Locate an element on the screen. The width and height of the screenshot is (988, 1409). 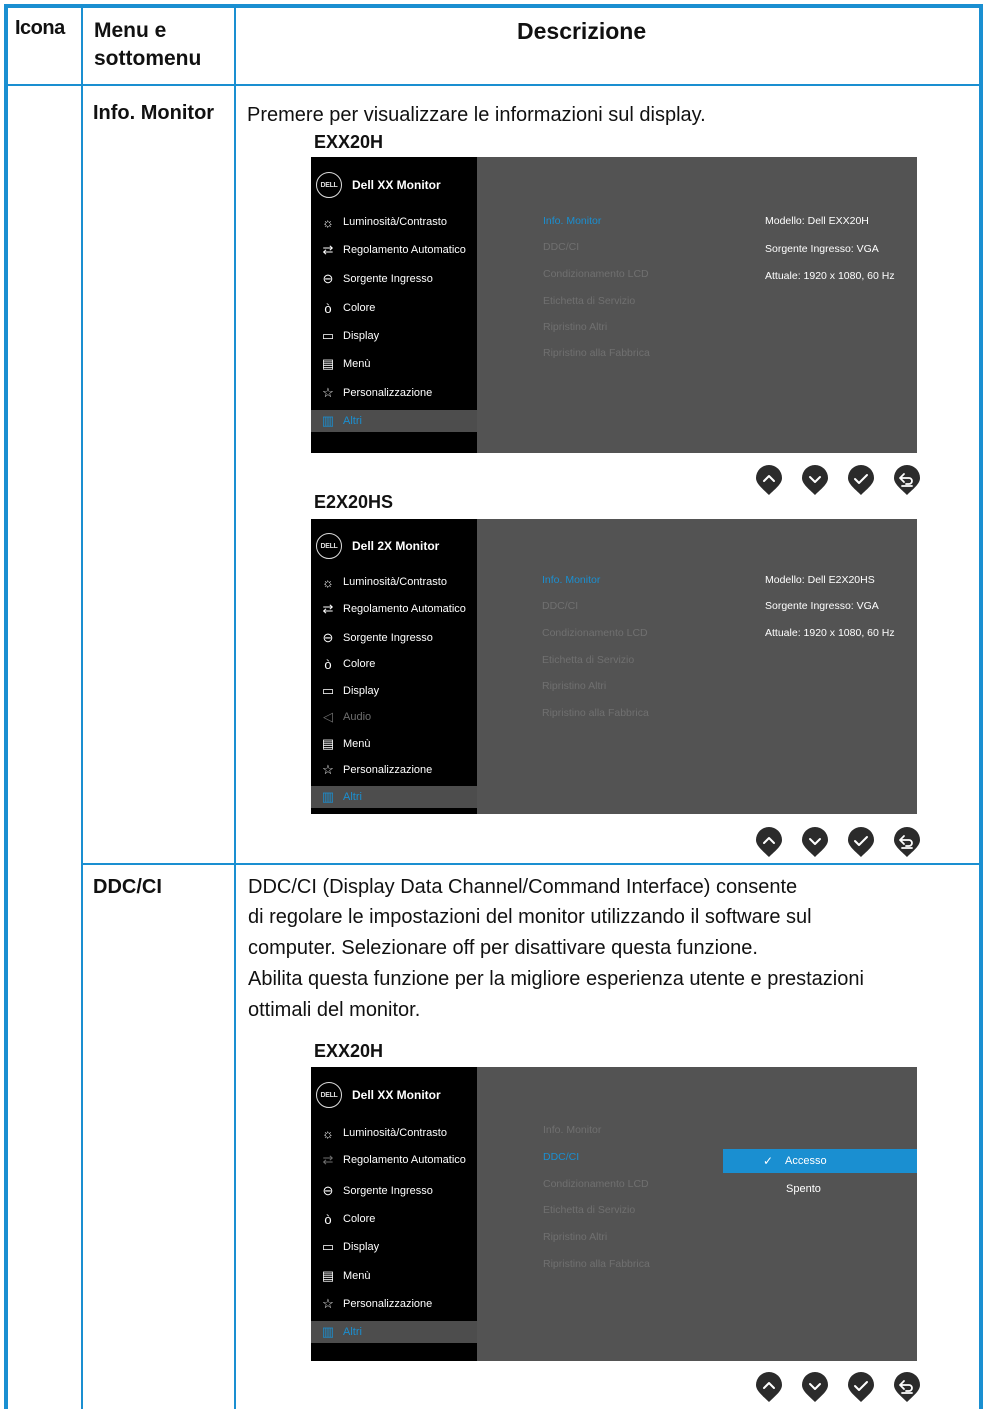
back-icon is located at coordinates (907, 1387).